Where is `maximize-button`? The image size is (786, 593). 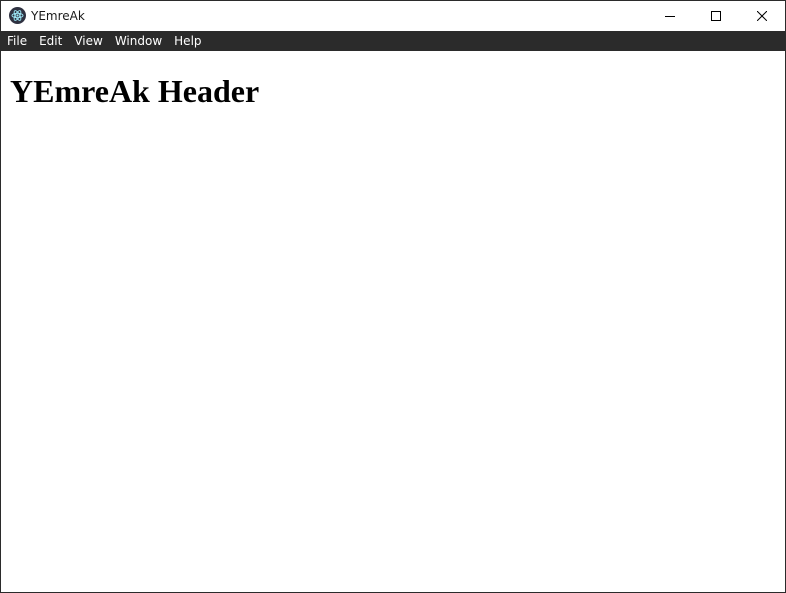
maximize-button is located at coordinates (716, 16).